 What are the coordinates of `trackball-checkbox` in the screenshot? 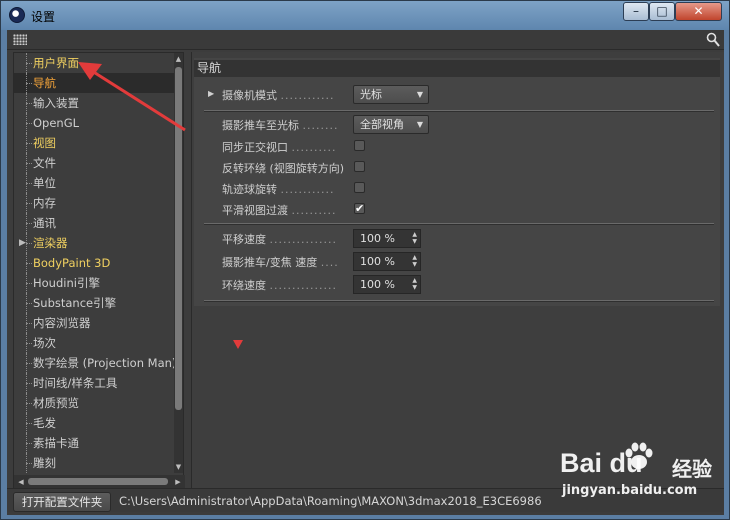 It's located at (359, 187).